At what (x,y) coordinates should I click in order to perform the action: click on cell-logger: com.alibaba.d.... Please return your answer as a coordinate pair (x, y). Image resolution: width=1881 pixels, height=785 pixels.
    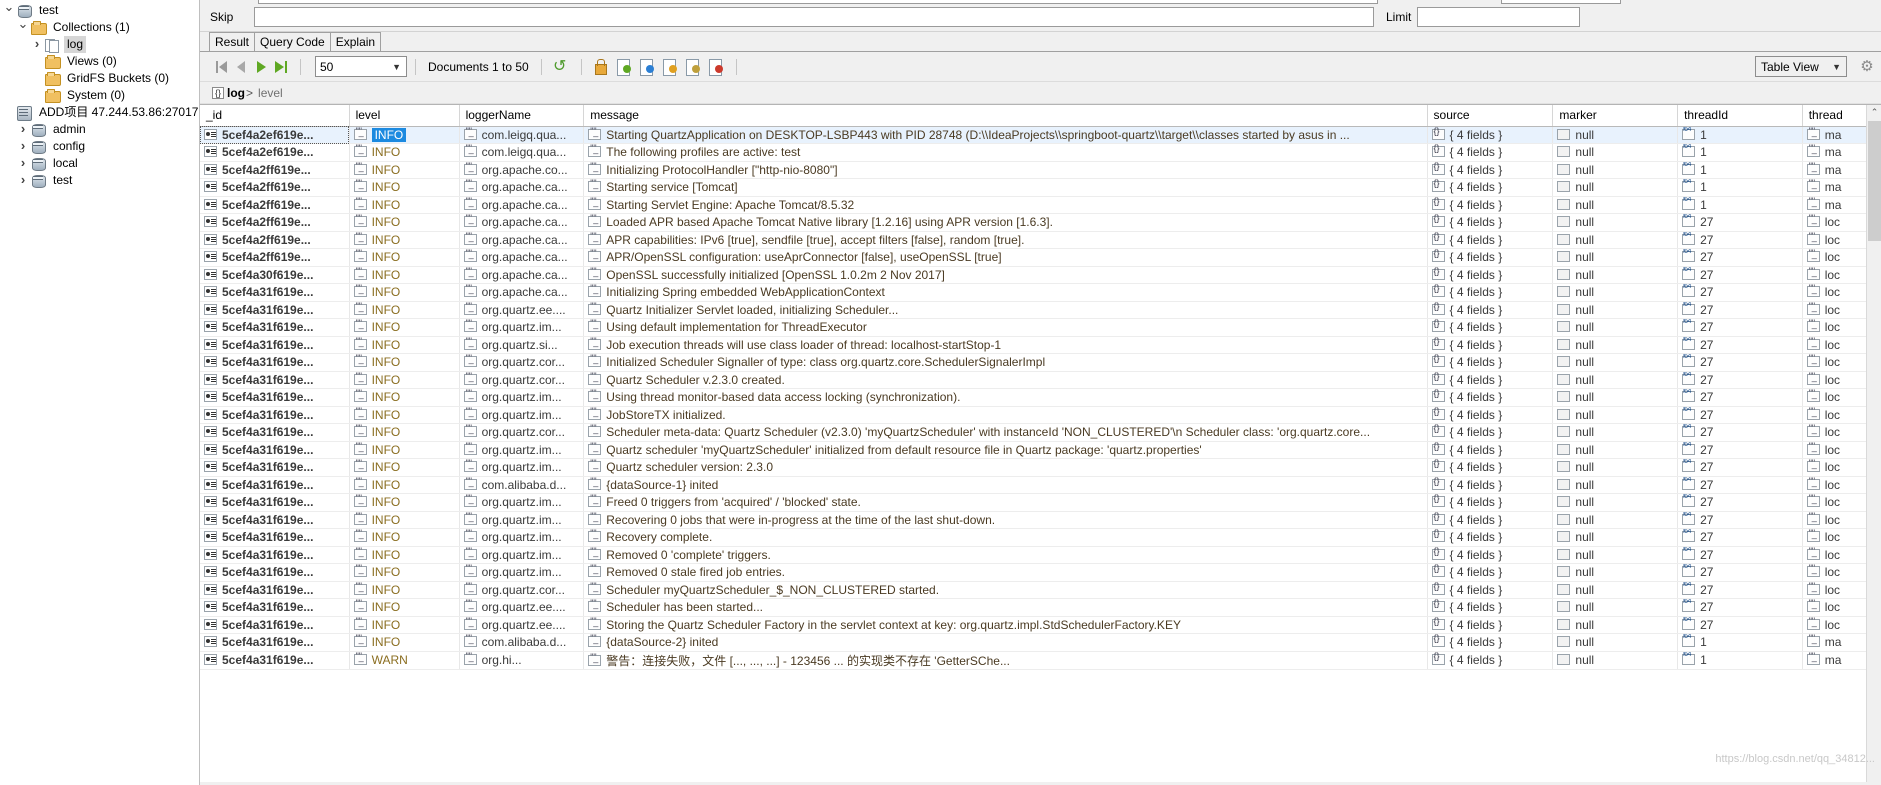
    Looking at the image, I should click on (522, 642).